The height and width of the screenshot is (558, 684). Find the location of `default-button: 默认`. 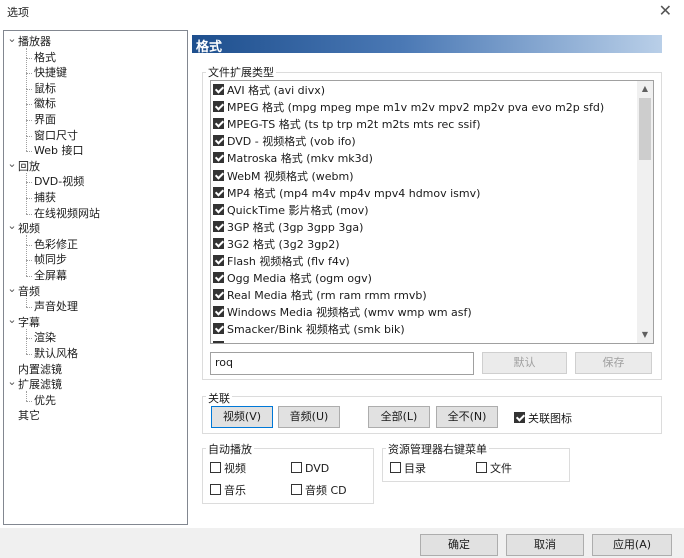

default-button: 默认 is located at coordinates (524, 363).